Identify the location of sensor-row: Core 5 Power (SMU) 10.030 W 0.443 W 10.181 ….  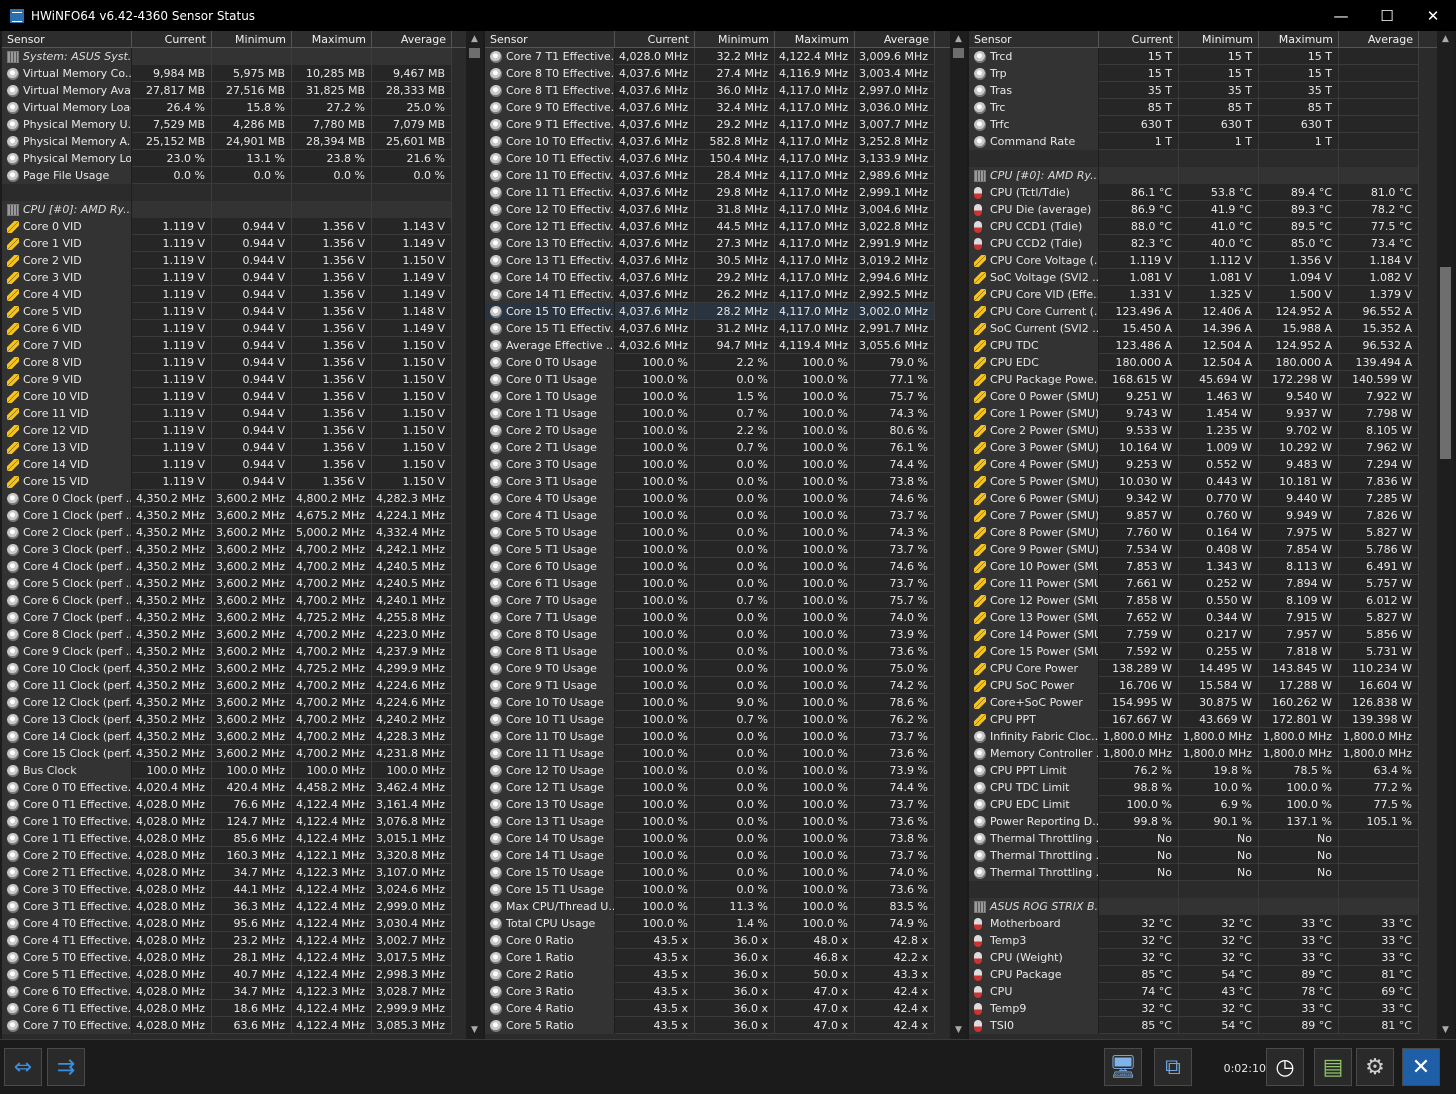
(1211, 481).